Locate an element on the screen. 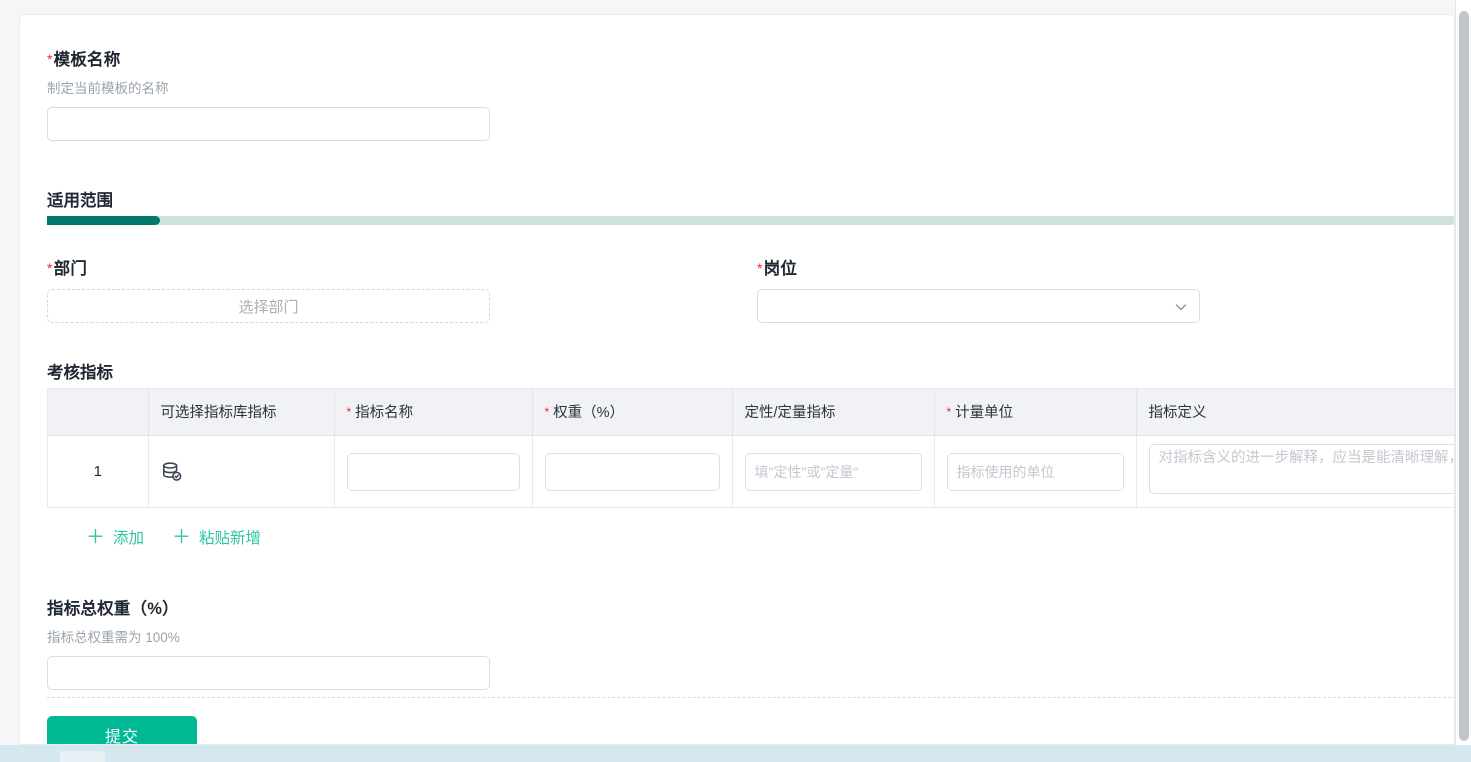 Image resolution: width=1471 pixels, height=762 pixels. kpi-col-unit-text: 计量单位 is located at coordinates (984, 413).